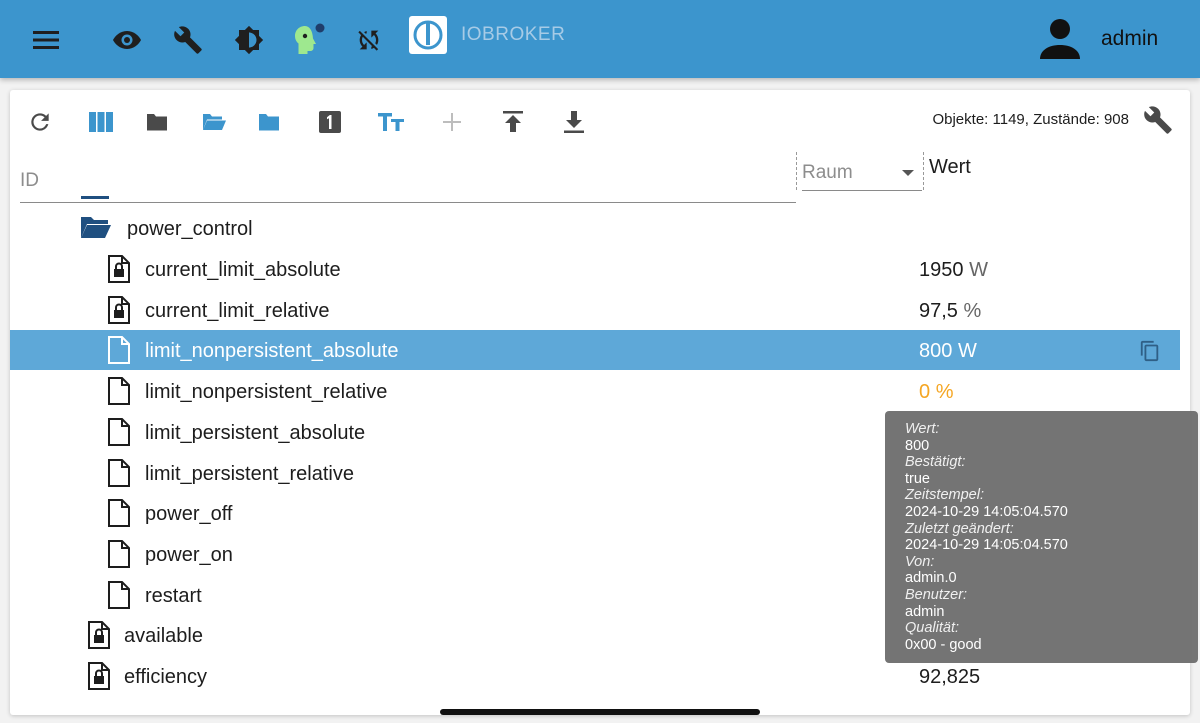 The height and width of the screenshot is (723, 1200). I want to click on tooltip-value-benutzer: admin, so click(925, 611).